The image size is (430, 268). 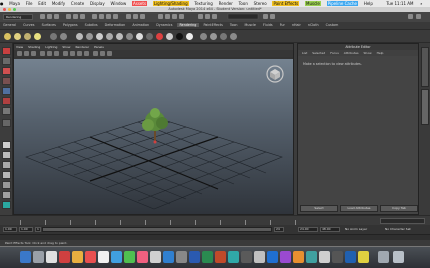 What do you see at coordinates (49, 25) in the screenshot?
I see `tab-surfaces: Surfaces` at bounding box center [49, 25].